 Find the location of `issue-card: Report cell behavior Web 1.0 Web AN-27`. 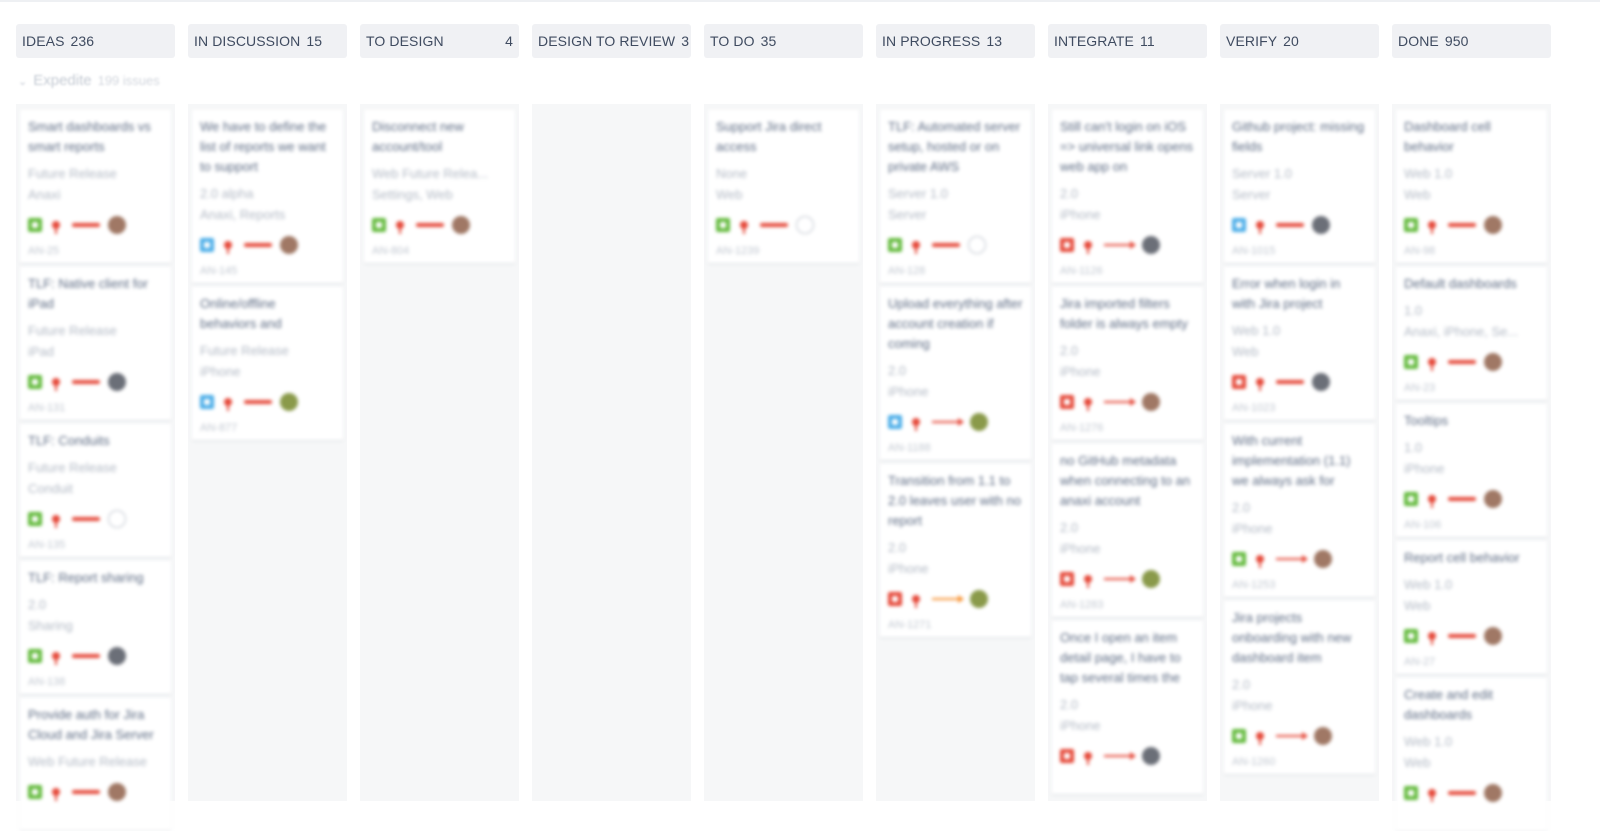

issue-card: Report cell behavior Web 1.0 Web AN-27 is located at coordinates (1471, 607).